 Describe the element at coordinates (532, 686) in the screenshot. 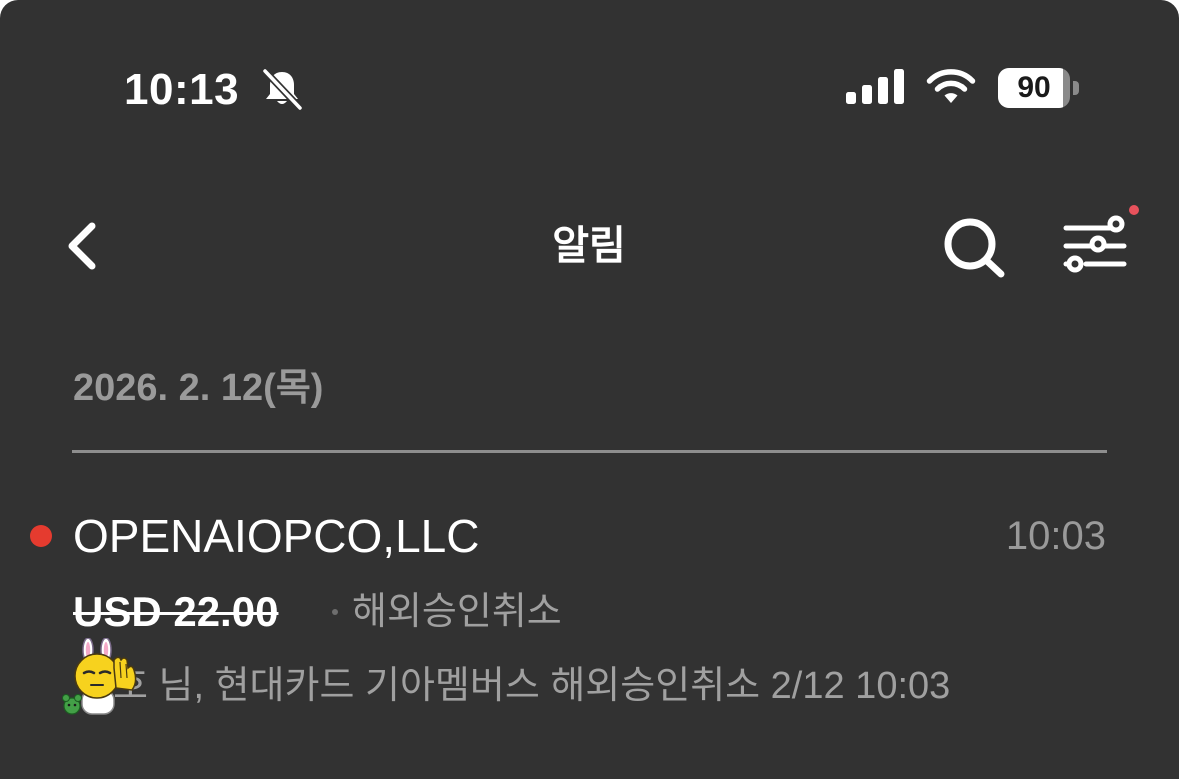

I see `notification-message: 호 님, 현대카드 기아멤버스 해외승인취소 2/12 10:03` at that location.